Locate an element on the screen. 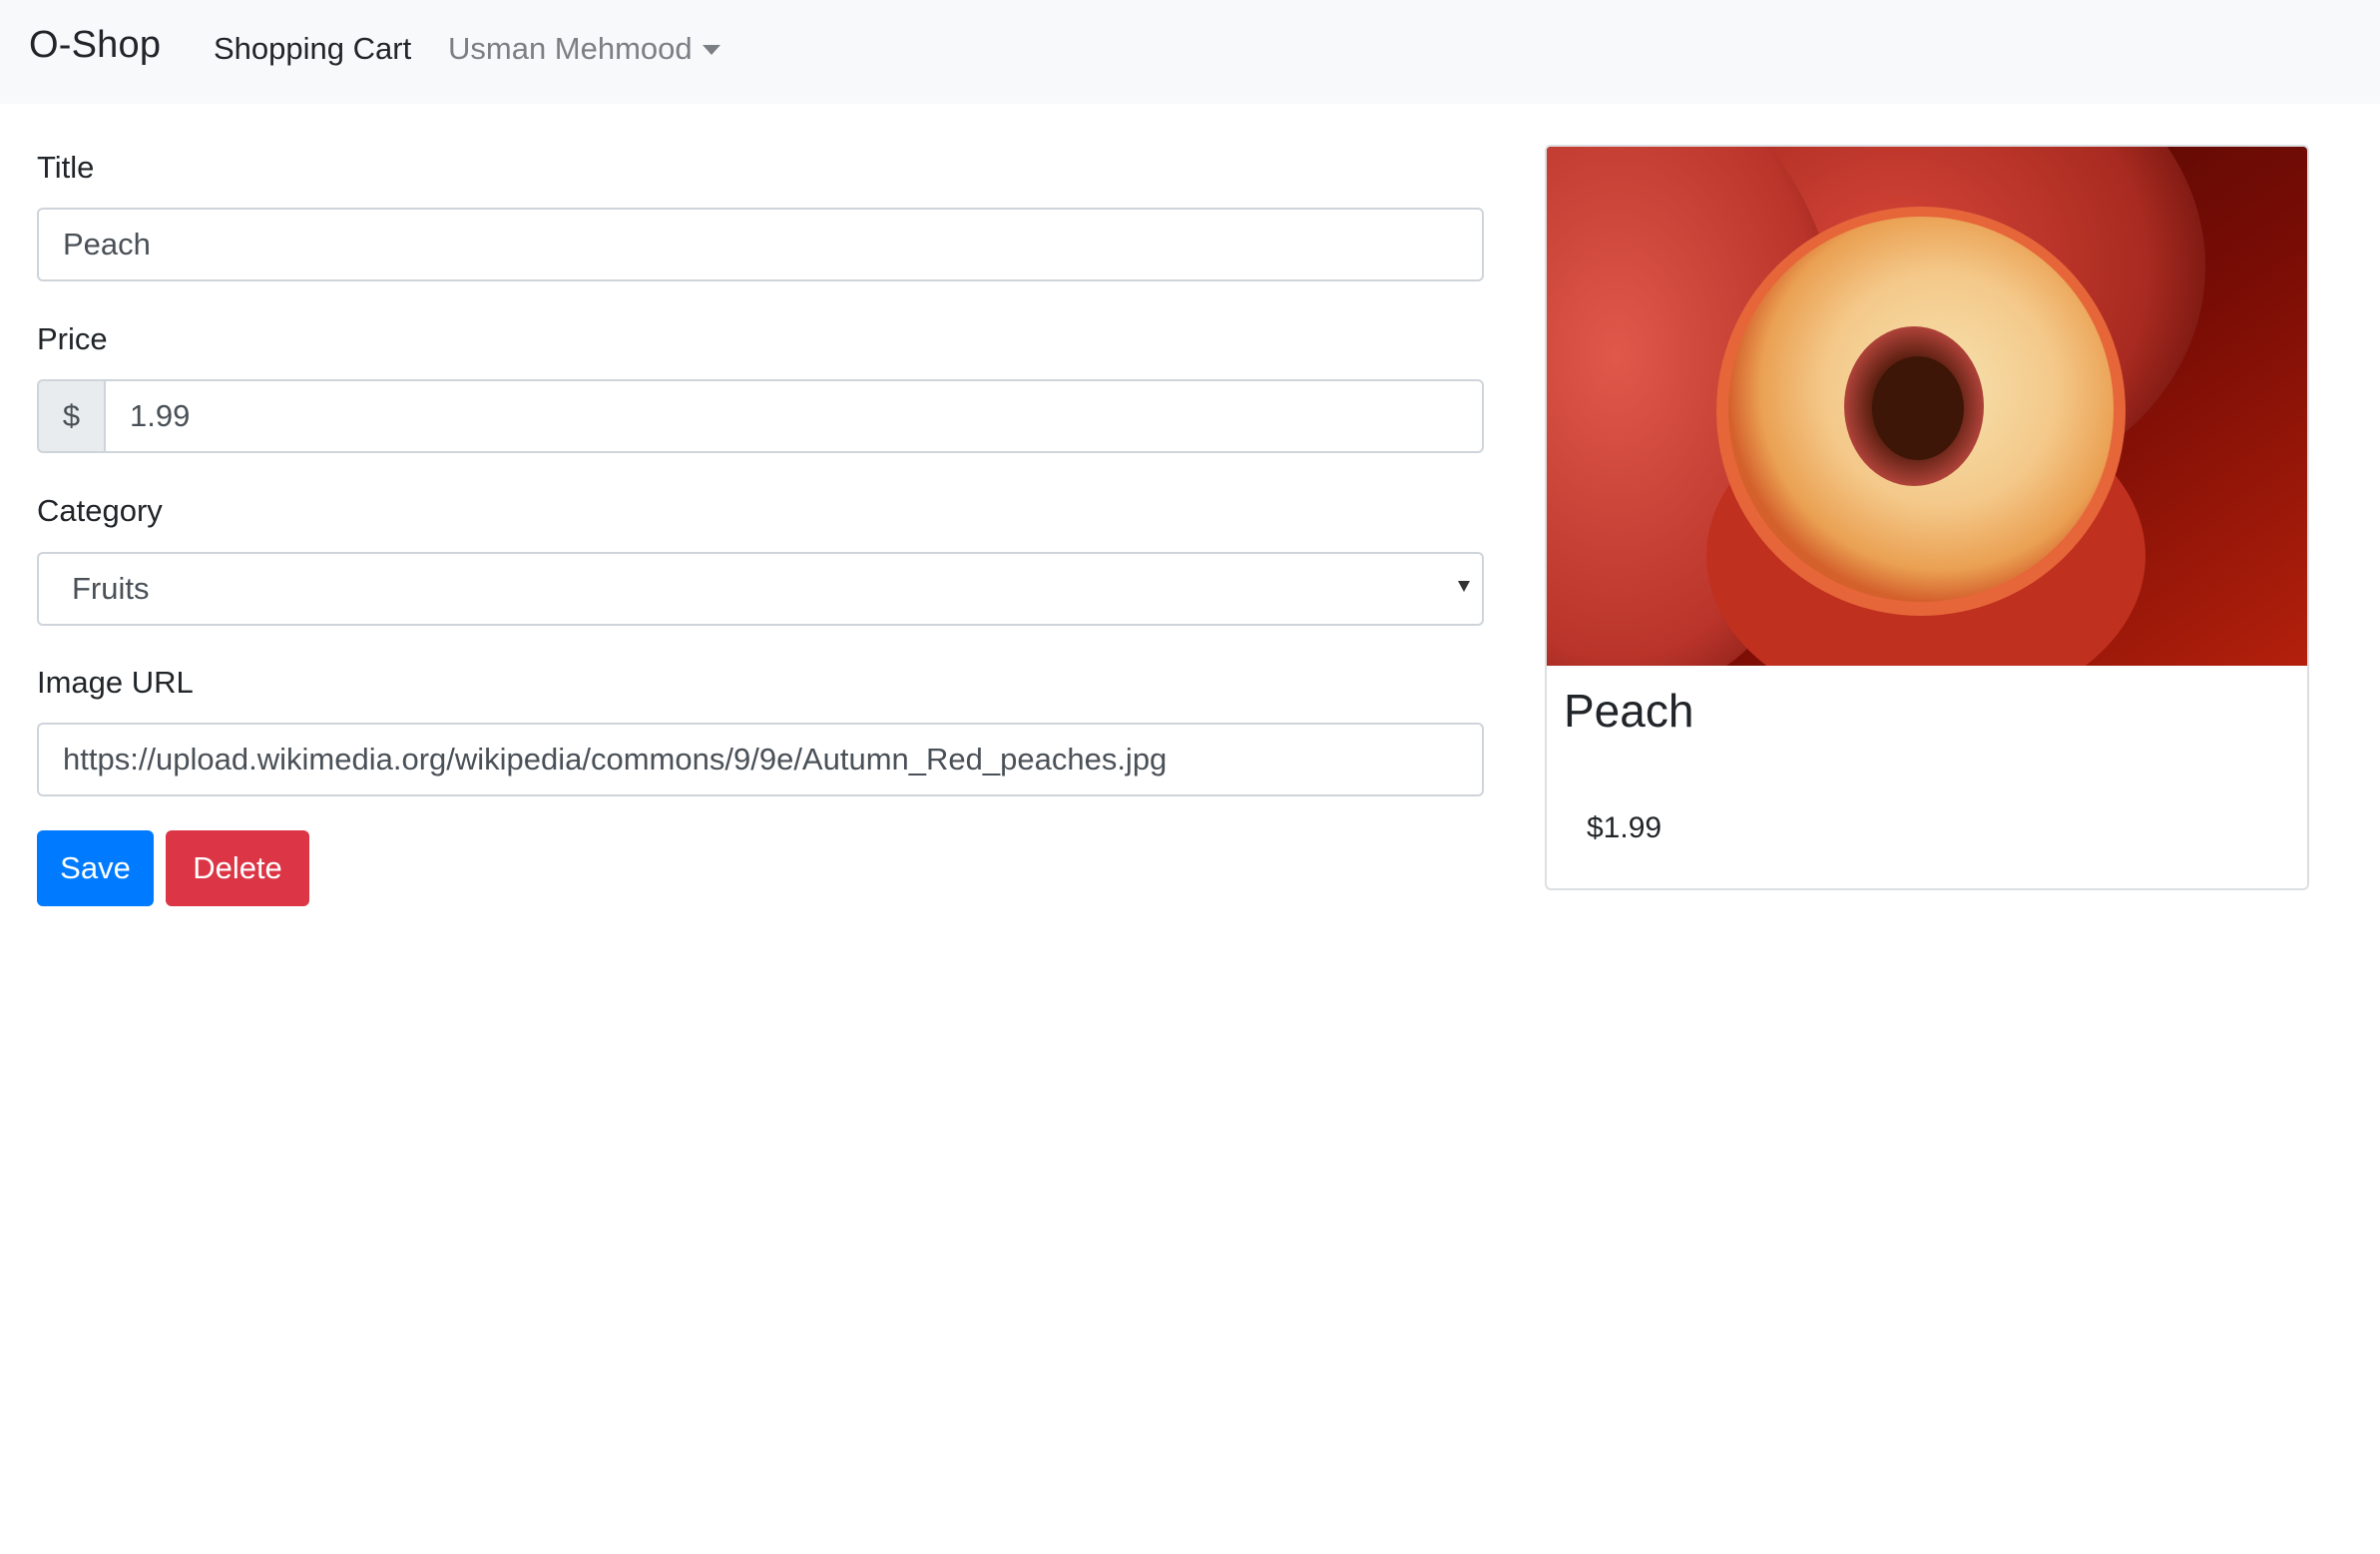  price-input is located at coordinates (794, 416).